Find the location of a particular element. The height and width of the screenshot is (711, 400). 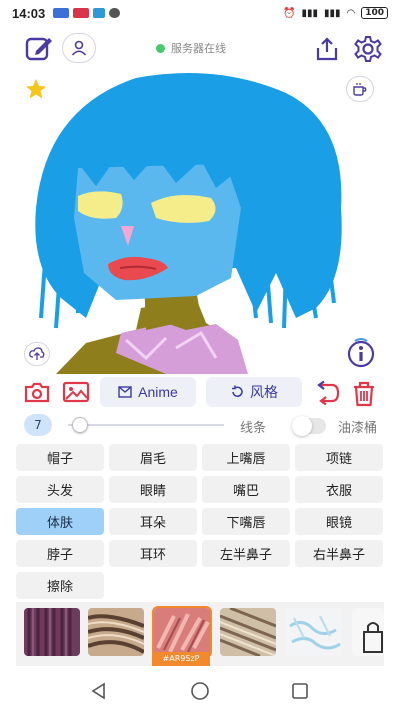

battery-icon: 100 is located at coordinates (374, 13).